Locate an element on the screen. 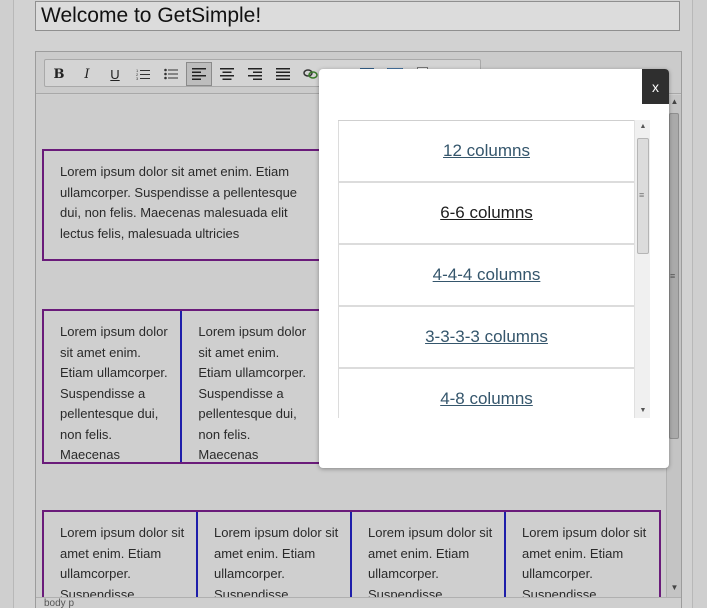 This screenshot has width=707, height=608. template-option-3-3-3-3: 3-3-3-3 columns is located at coordinates (486, 338).